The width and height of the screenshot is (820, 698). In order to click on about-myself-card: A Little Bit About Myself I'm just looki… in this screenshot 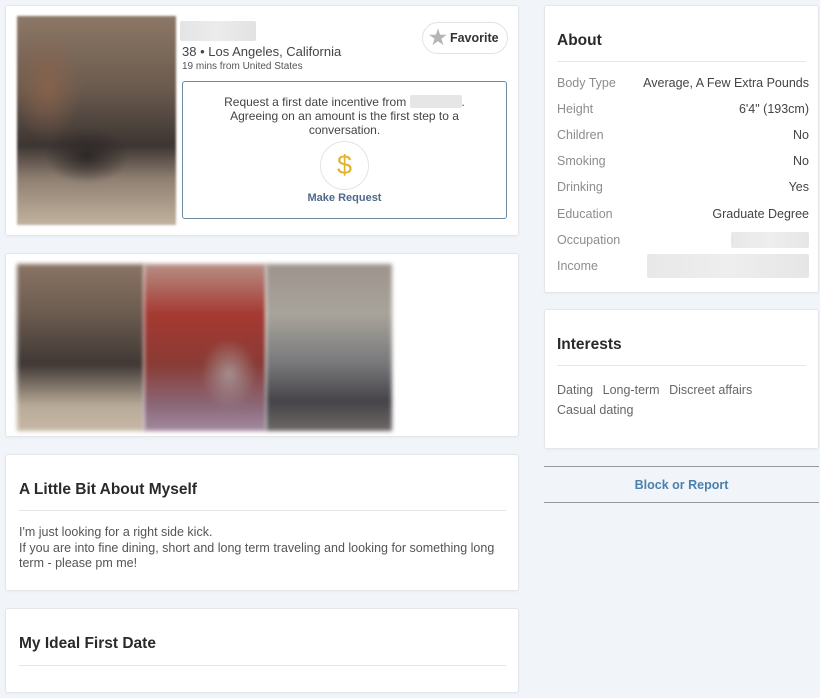, I will do `click(262, 522)`.